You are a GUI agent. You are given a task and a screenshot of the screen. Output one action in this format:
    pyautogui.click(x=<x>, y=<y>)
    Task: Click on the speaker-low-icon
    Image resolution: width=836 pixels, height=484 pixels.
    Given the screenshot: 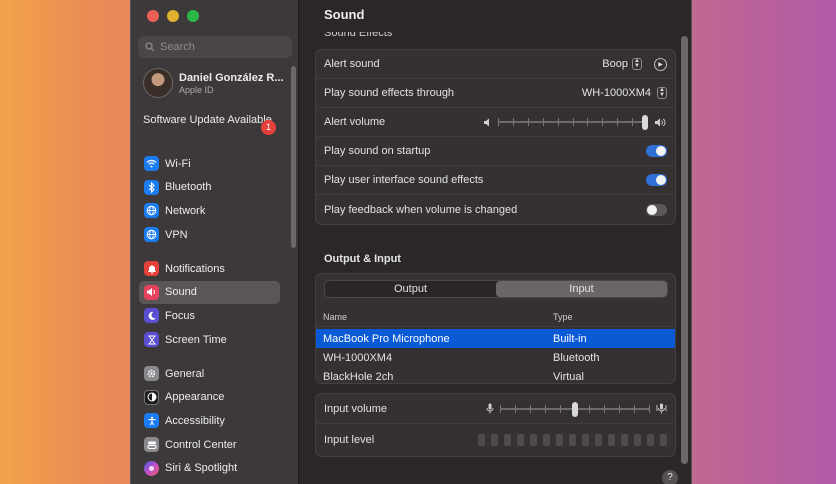 What is the action you would take?
    pyautogui.click(x=486, y=122)
    